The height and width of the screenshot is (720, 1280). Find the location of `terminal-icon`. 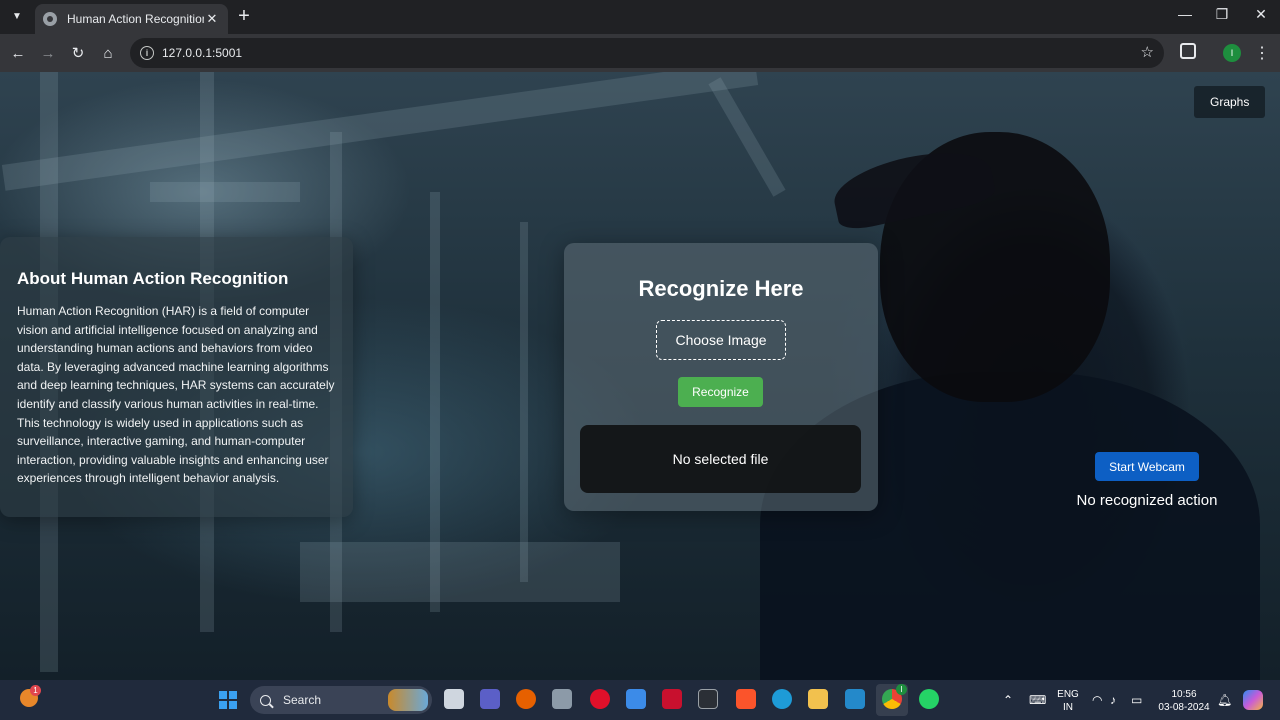

terminal-icon is located at coordinates (708, 699).